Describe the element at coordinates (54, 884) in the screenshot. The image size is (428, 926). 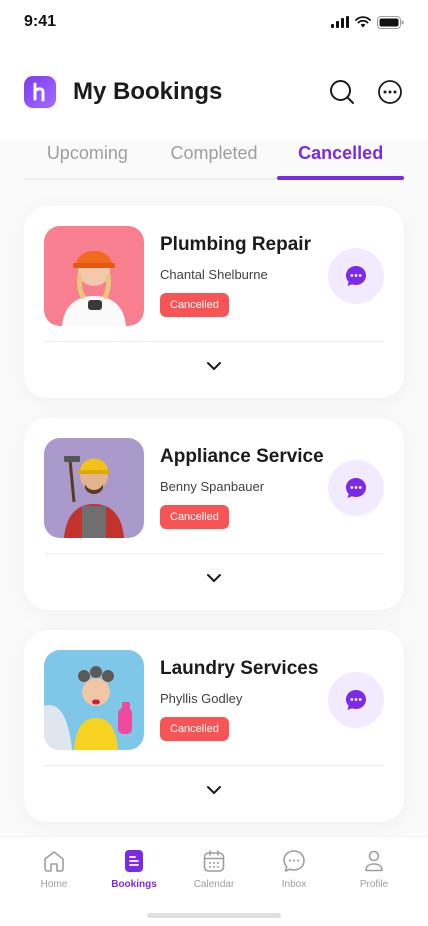
I see `nav-home-label: Home` at that location.